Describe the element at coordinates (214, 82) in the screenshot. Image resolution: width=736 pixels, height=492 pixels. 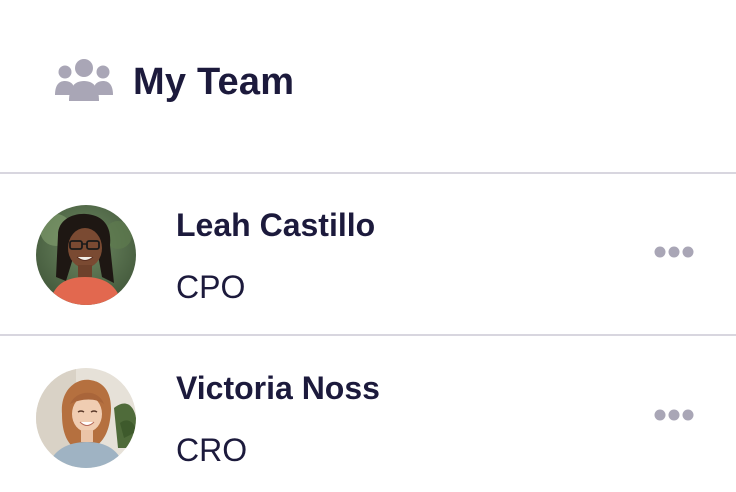
I see `page-title: My Team` at that location.